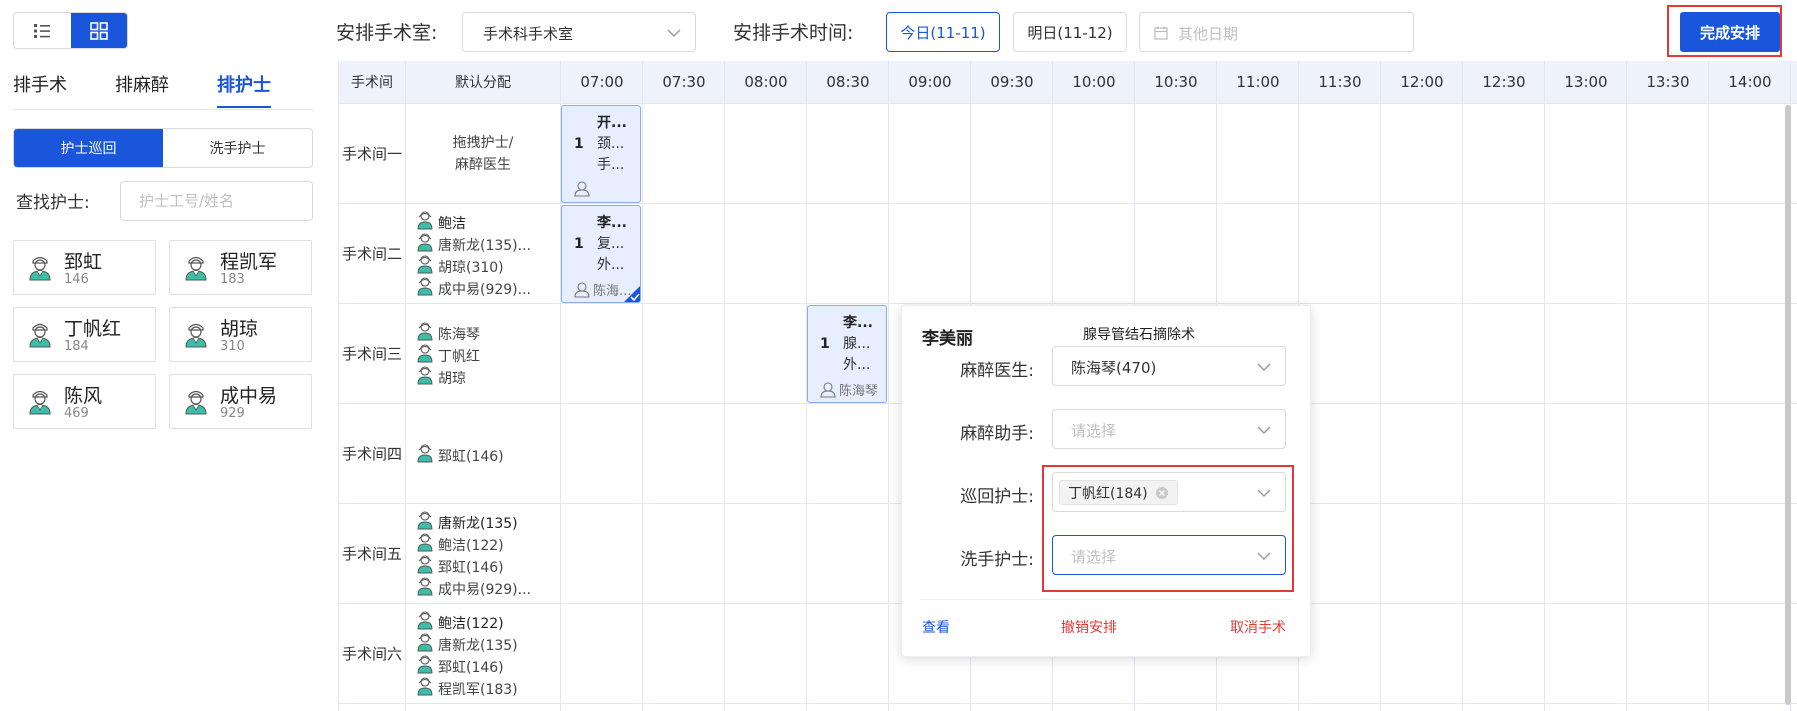 This screenshot has height=711, width=1797. Describe the element at coordinates (371, 354) in the screenshot. I see `room-name: 手术间三` at that location.